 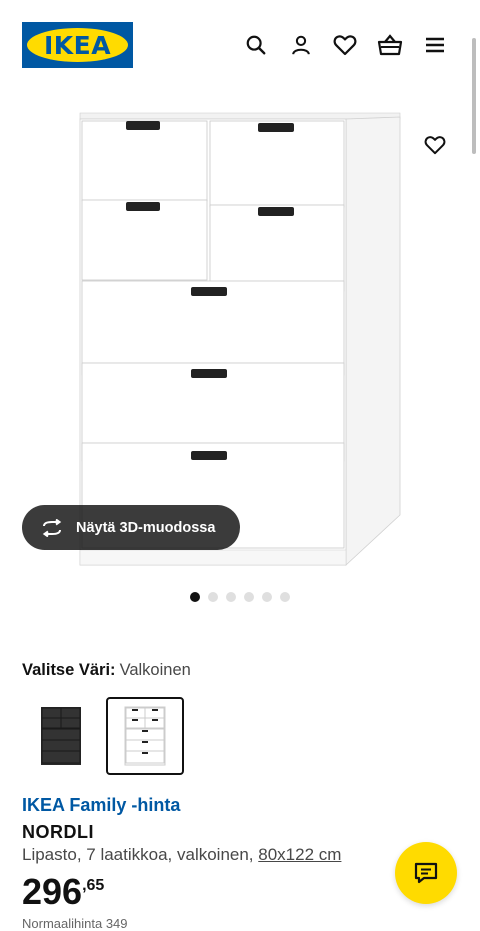 I want to click on family-price-label: IKEA Family -hinta, so click(x=101, y=805).